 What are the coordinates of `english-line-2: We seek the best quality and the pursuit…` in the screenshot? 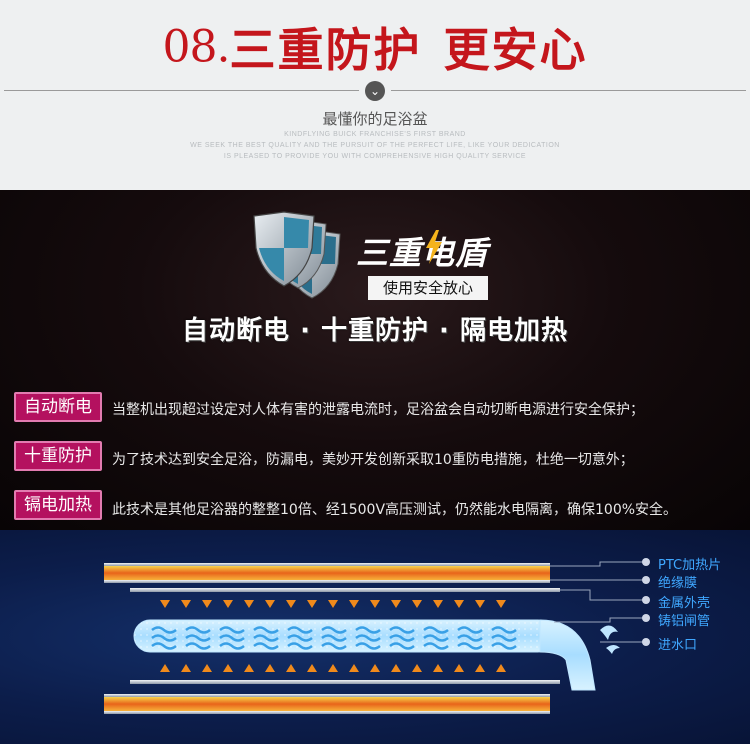 It's located at (375, 145).